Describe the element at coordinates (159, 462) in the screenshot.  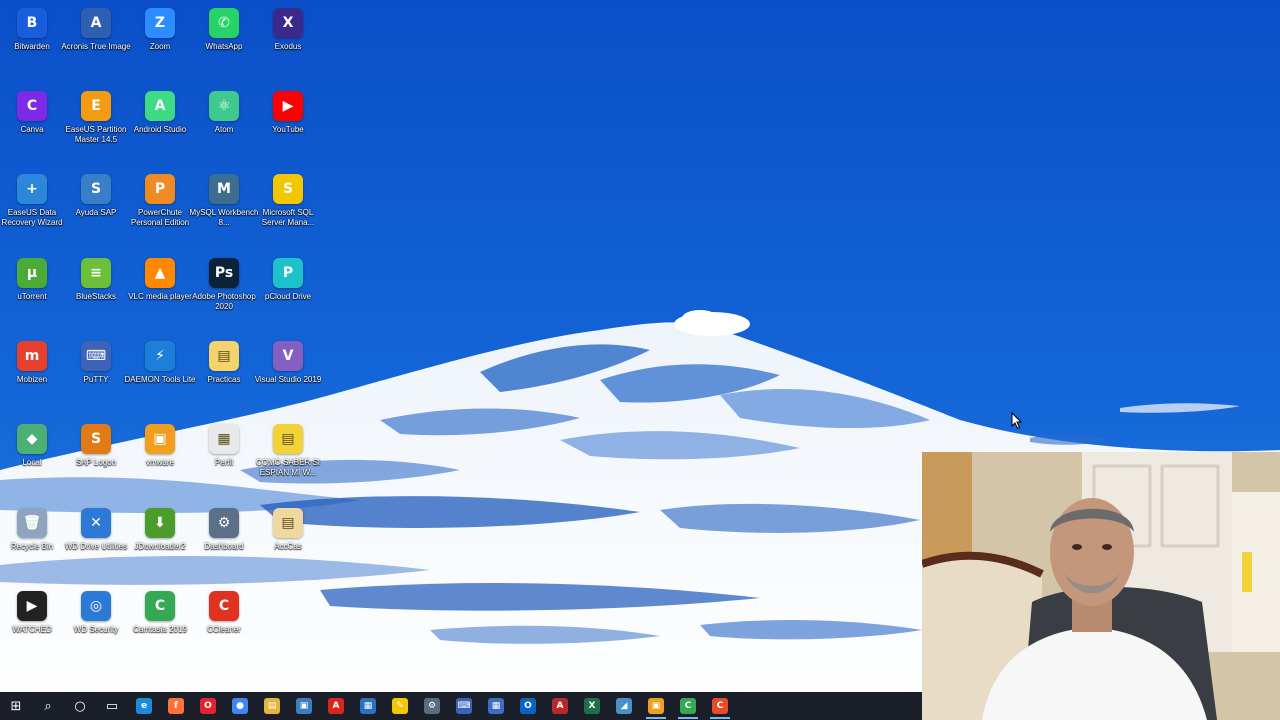
I see `desktop-shortcut-label: vmware` at that location.